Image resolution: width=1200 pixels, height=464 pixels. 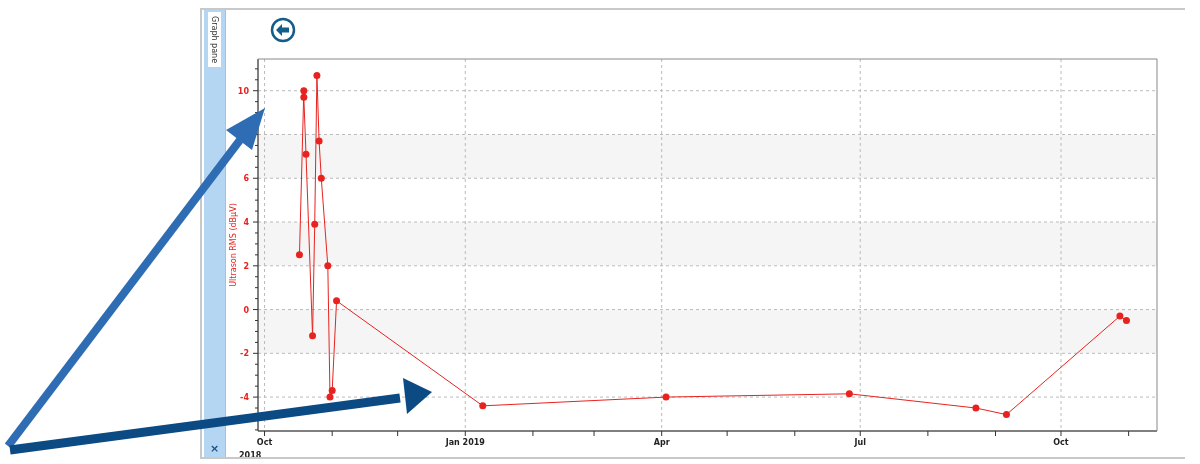 What do you see at coordinates (246, 266) in the screenshot?
I see `y-tick-label: 2` at bounding box center [246, 266].